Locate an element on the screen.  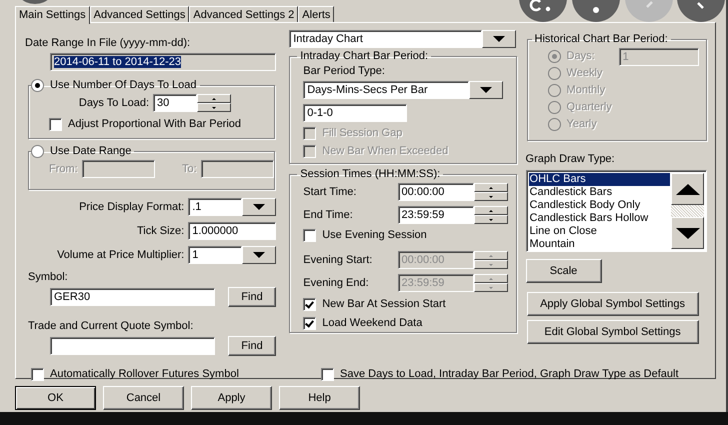
field-label: Date Range In File (yyyy-mm-dd): is located at coordinates (108, 43).